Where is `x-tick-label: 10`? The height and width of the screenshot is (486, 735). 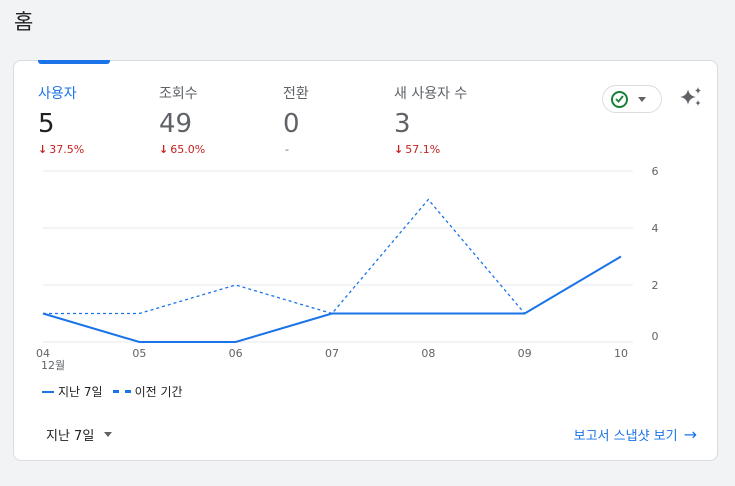 x-tick-label: 10 is located at coordinates (621, 353).